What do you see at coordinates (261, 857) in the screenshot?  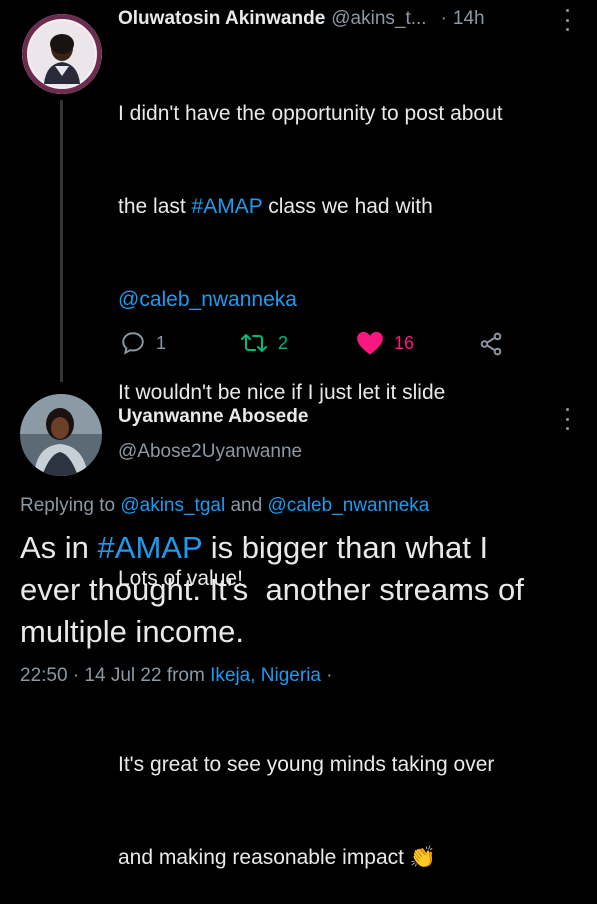 I see `tweet1-text-fragment: and making reasonable impact` at bounding box center [261, 857].